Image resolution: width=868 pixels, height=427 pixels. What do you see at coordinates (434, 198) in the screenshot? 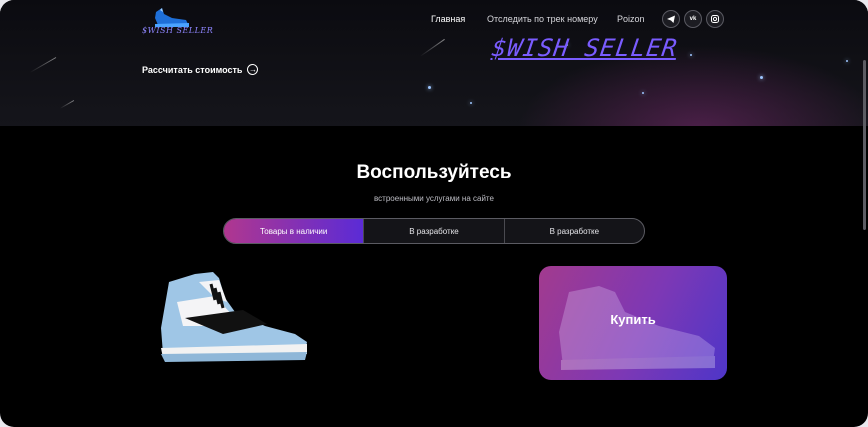
I see `section-subtitle: встроенными услугами на сайте` at bounding box center [434, 198].